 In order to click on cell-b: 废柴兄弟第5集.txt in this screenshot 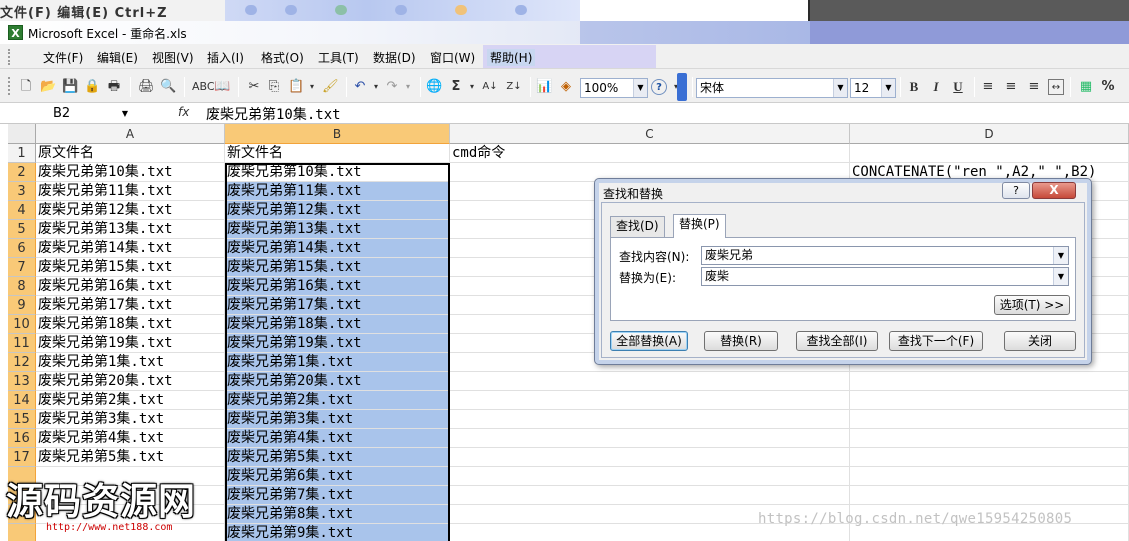, I will do `click(337, 457)`.